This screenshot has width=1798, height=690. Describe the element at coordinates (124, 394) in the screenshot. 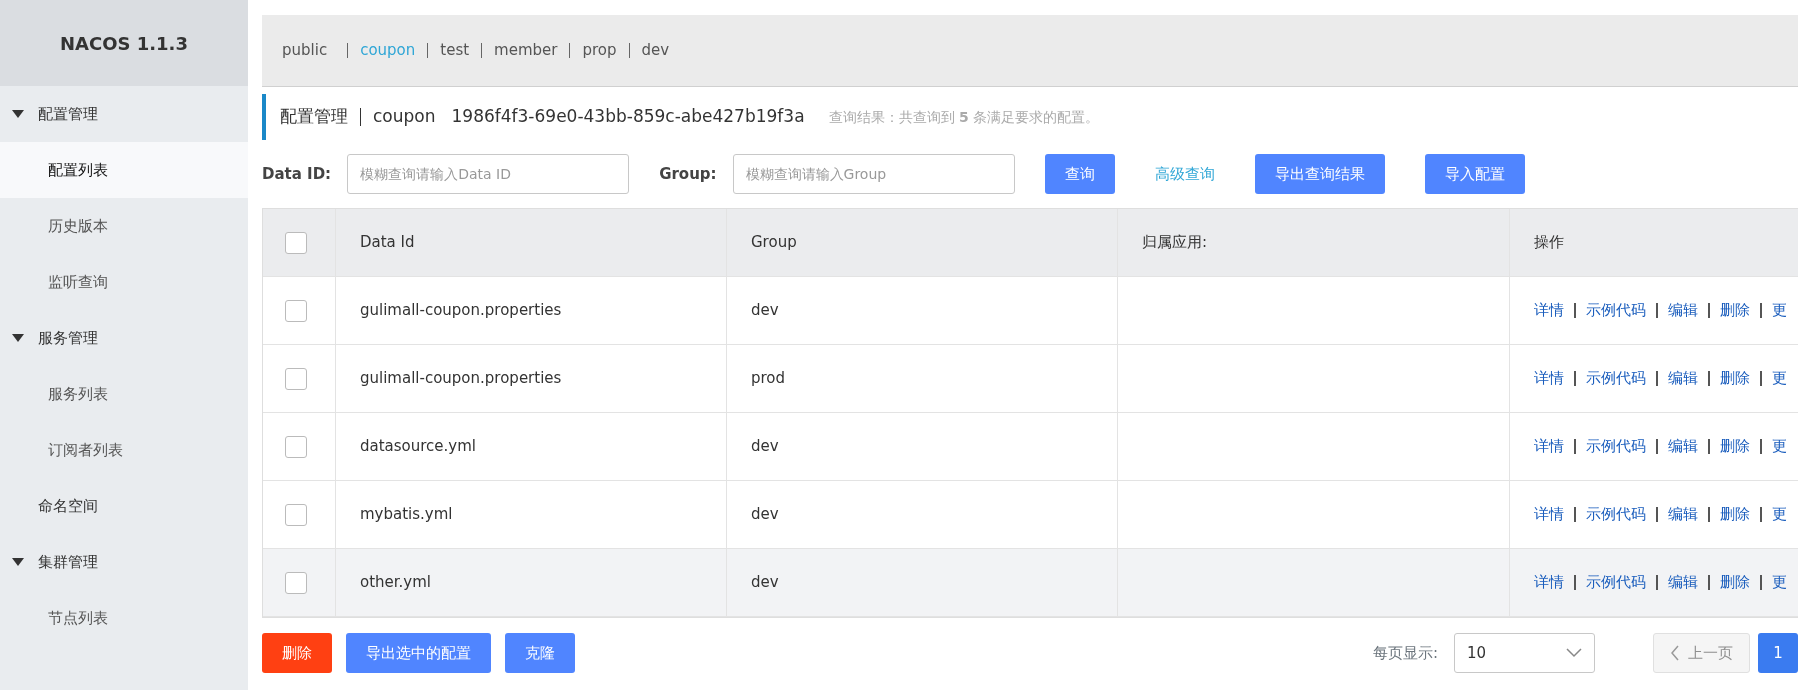

I see `menu-item: 服务列表` at that location.